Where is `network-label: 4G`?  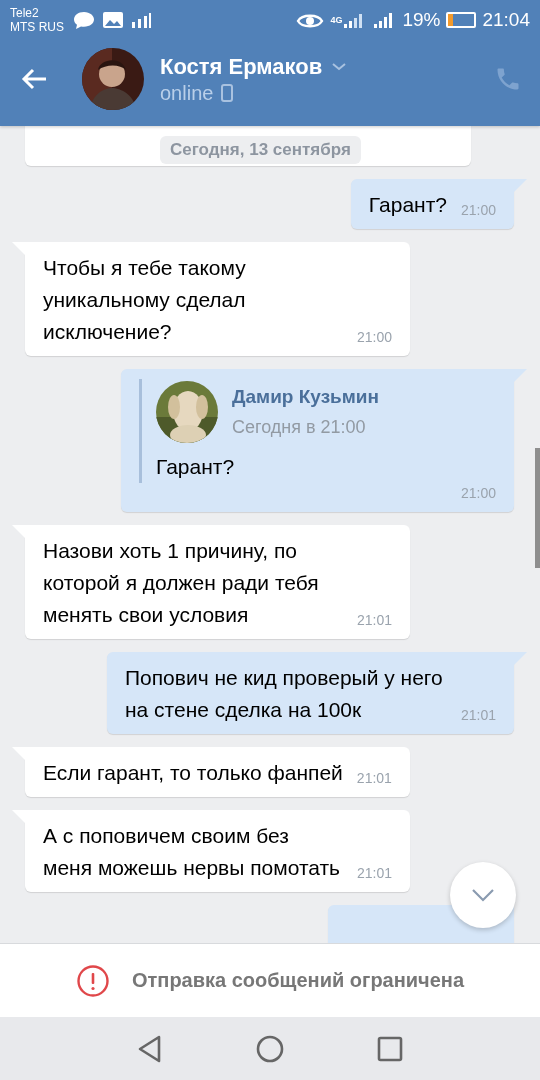
network-label: 4G is located at coordinates (336, 20).